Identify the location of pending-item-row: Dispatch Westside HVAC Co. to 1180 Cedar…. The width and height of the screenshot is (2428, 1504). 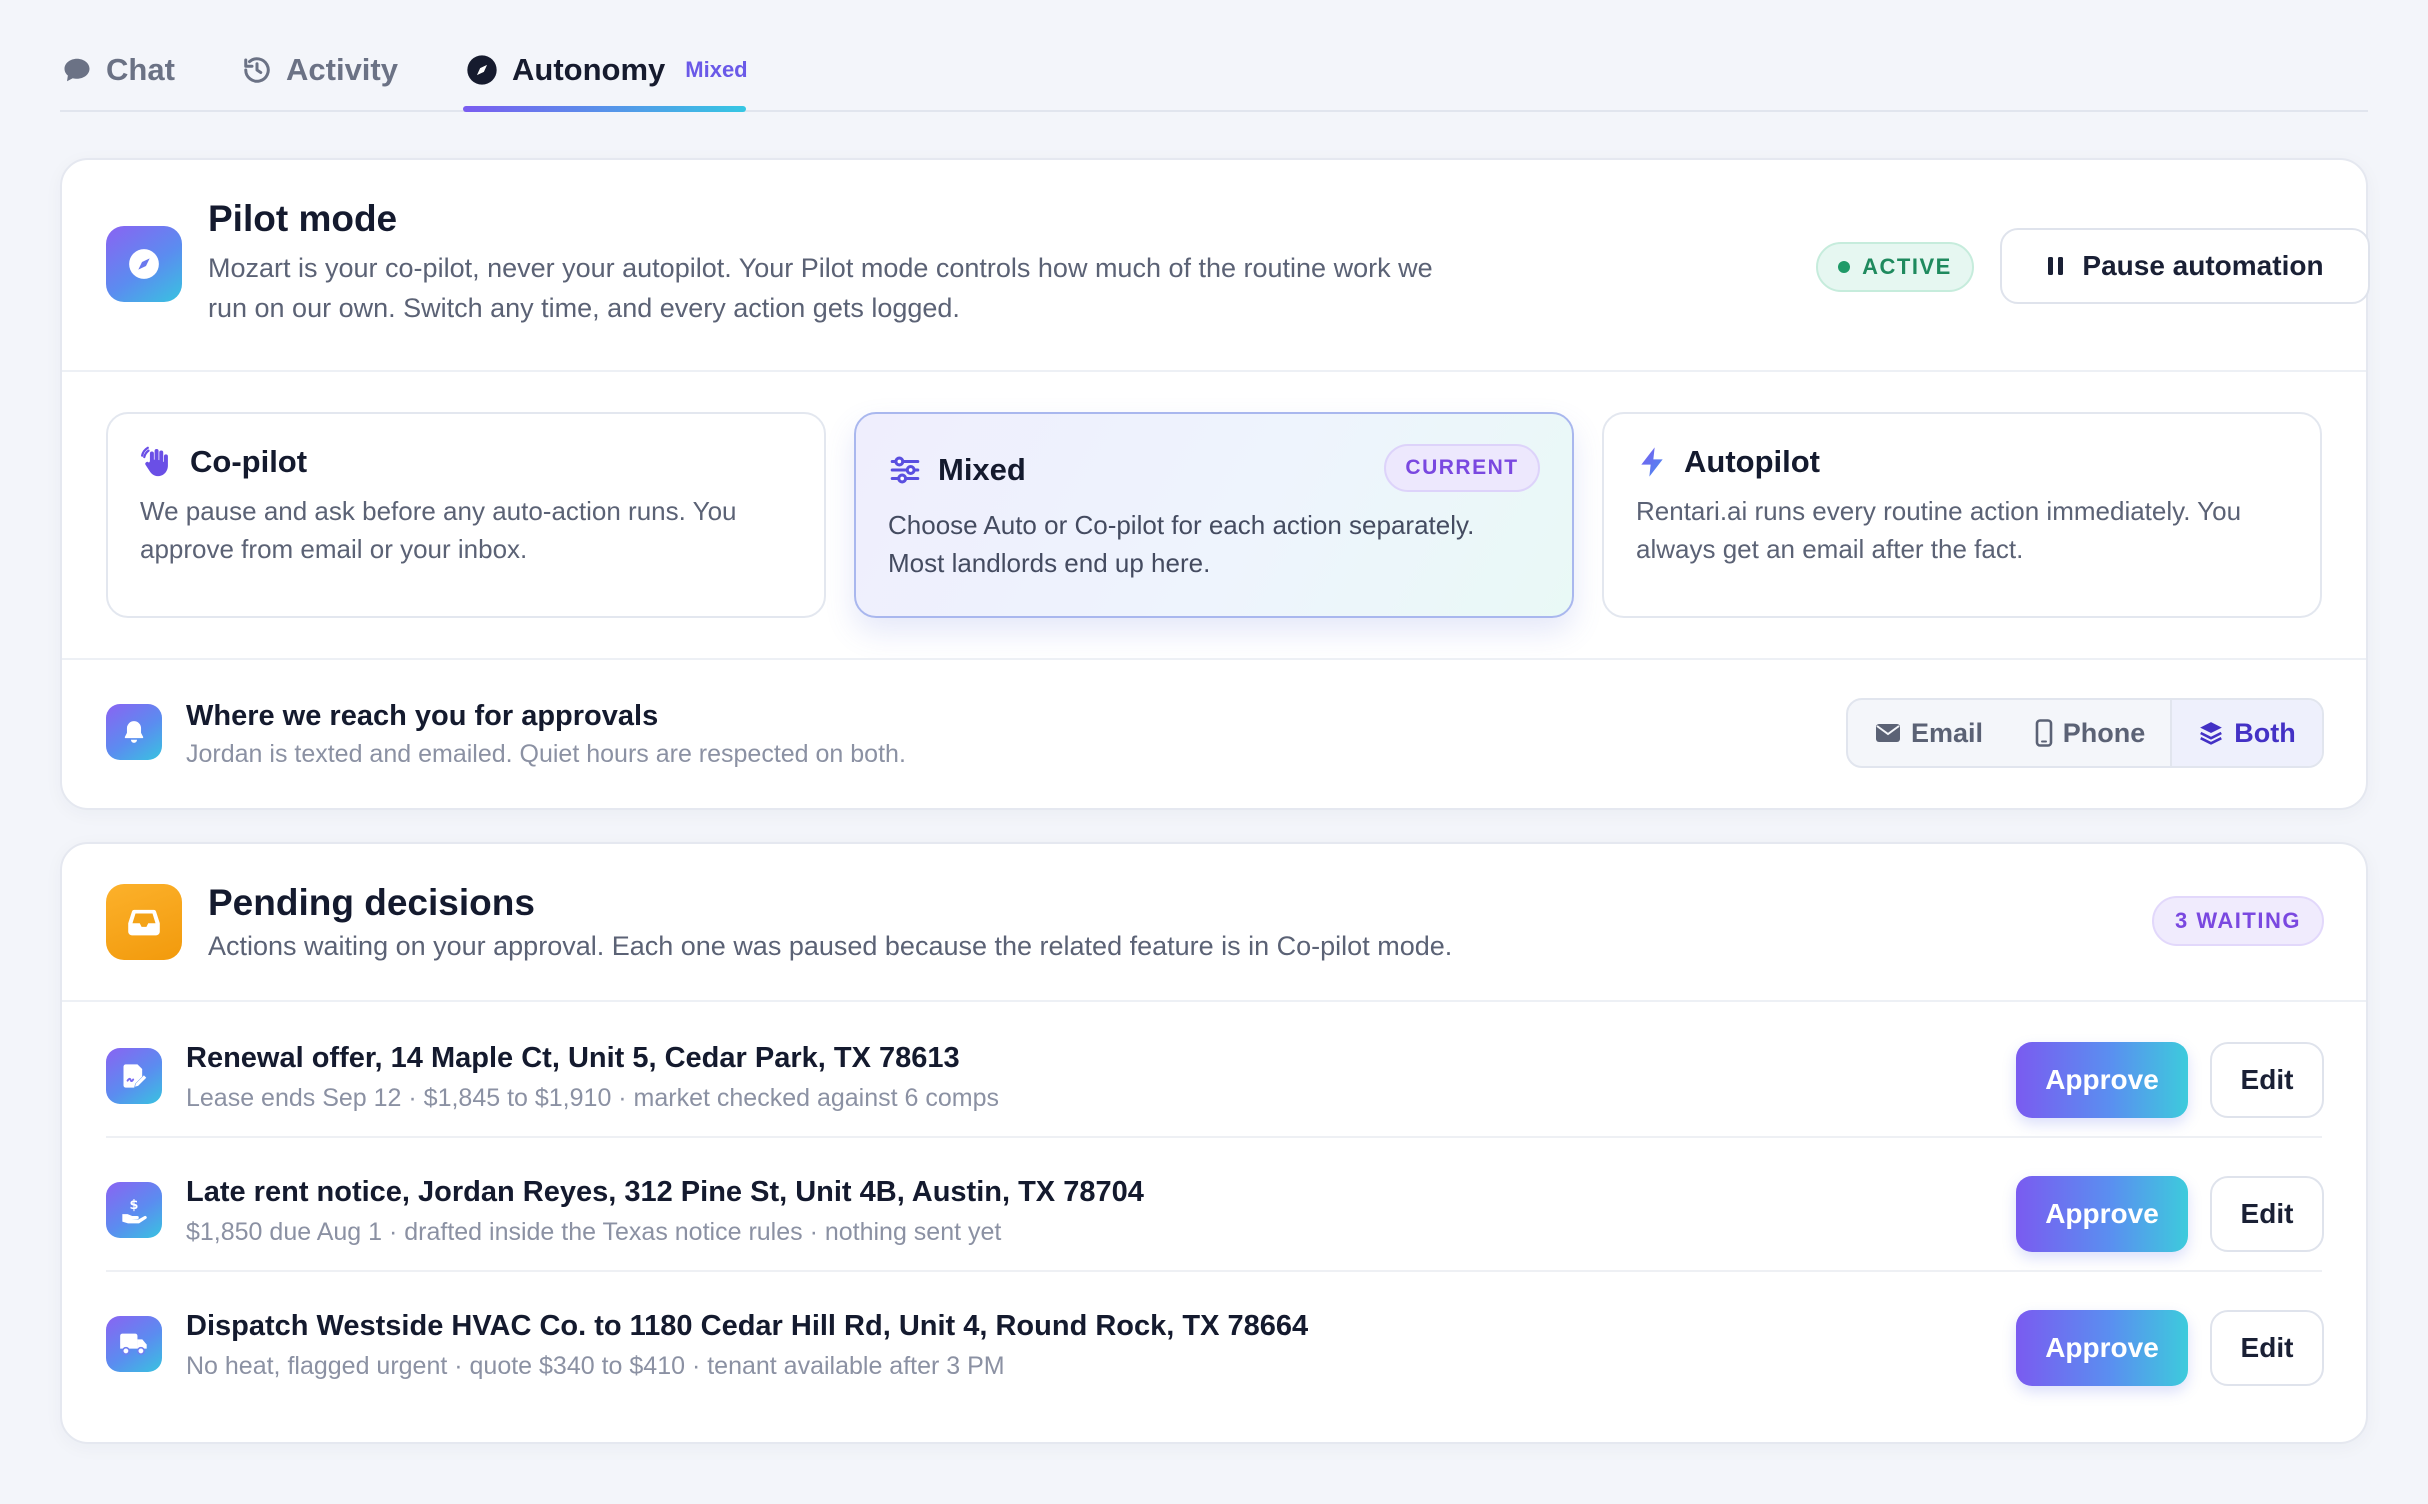
(1214, 1337).